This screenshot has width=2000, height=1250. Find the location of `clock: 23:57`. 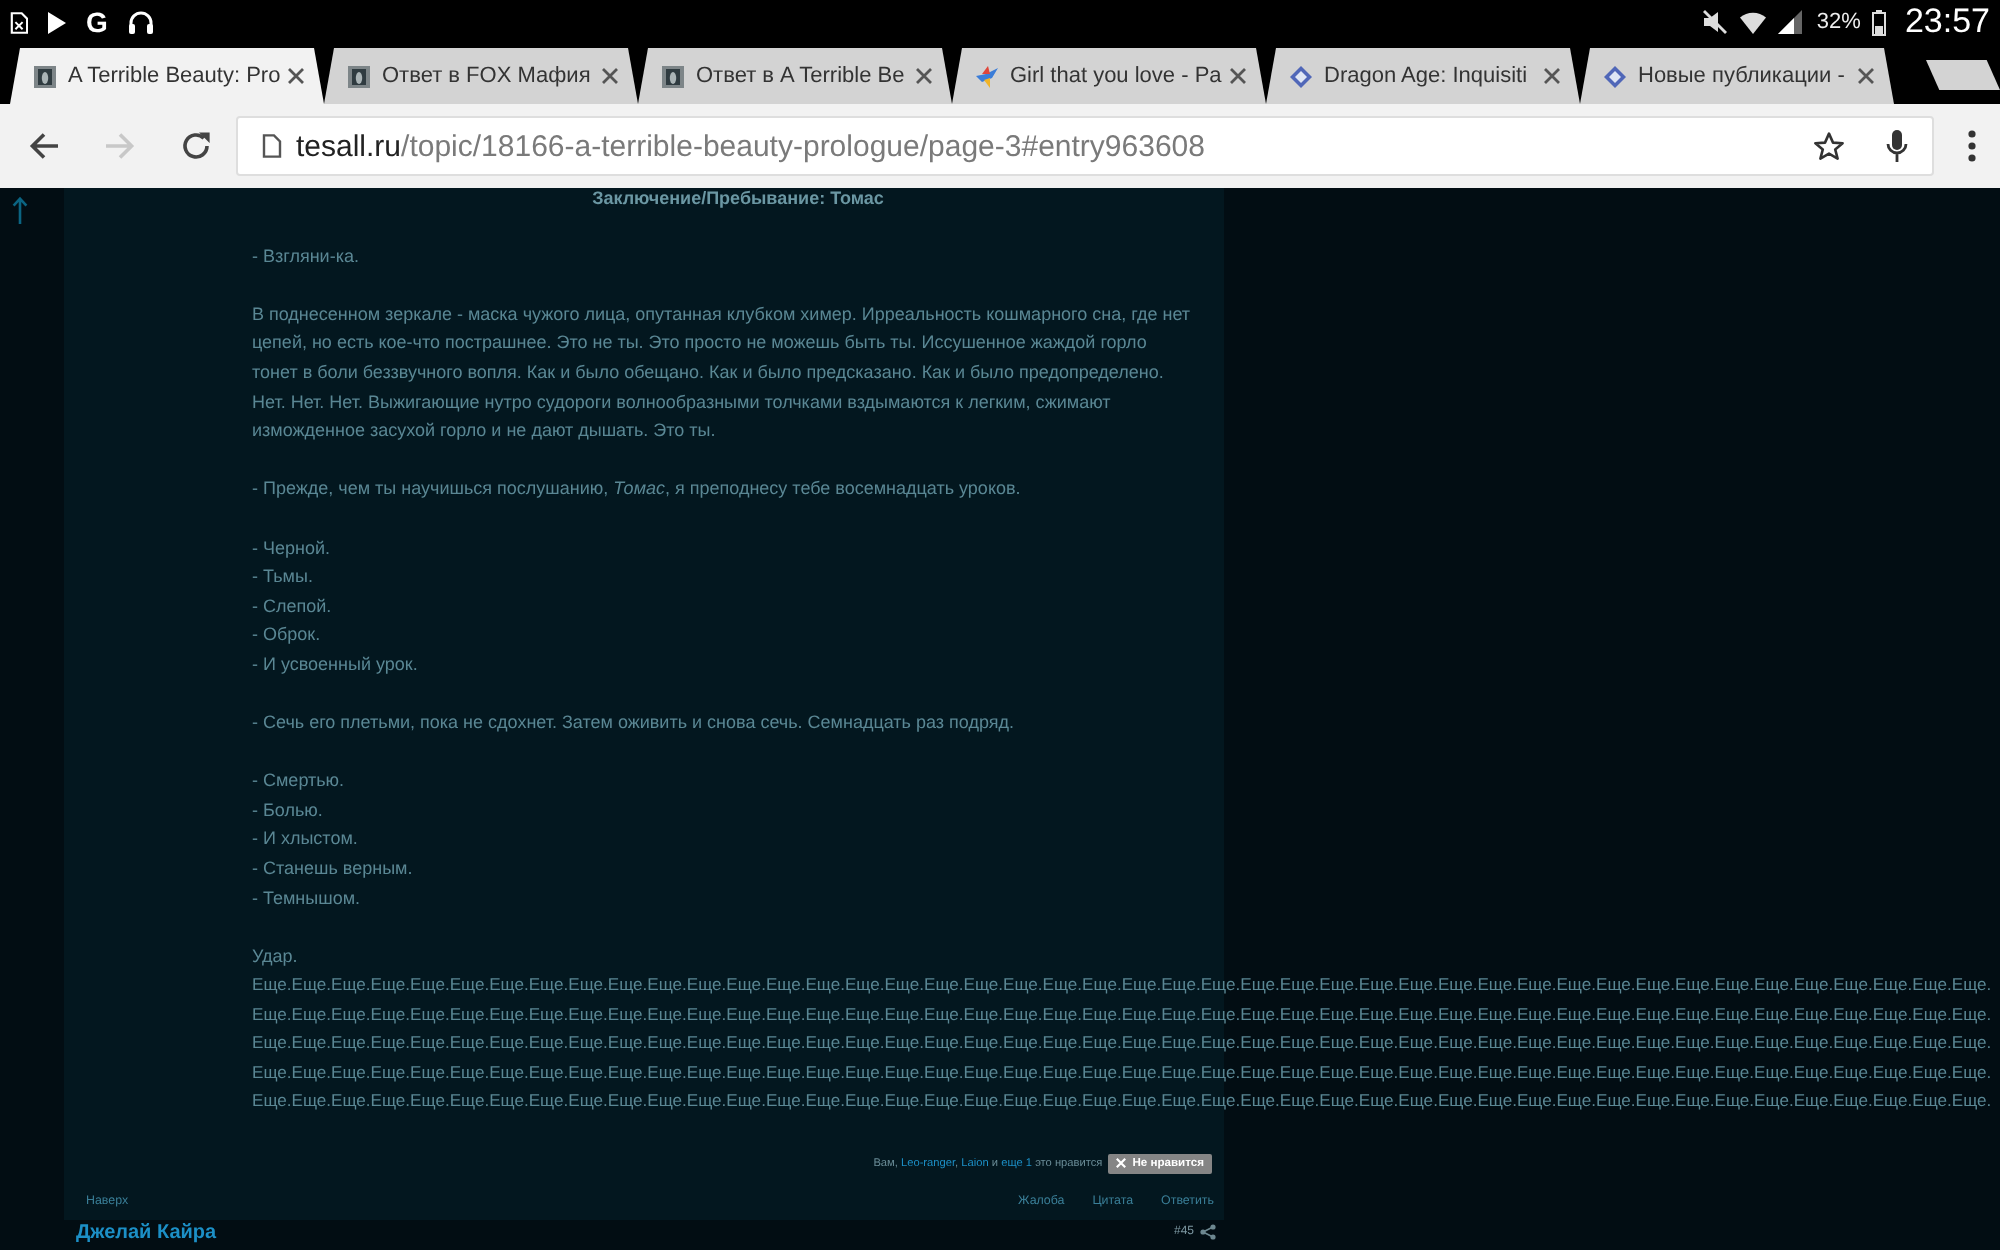

clock: 23:57 is located at coordinates (1947, 22).